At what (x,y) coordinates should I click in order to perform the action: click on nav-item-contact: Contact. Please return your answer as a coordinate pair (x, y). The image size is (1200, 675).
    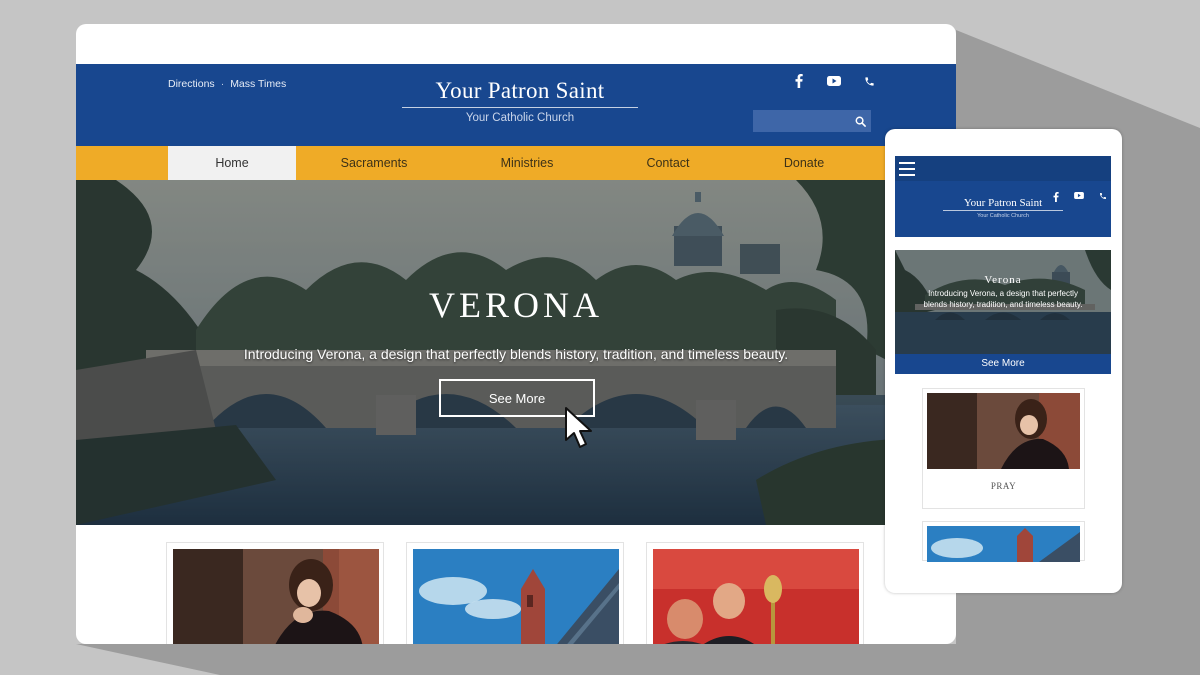
    Looking at the image, I should click on (668, 163).